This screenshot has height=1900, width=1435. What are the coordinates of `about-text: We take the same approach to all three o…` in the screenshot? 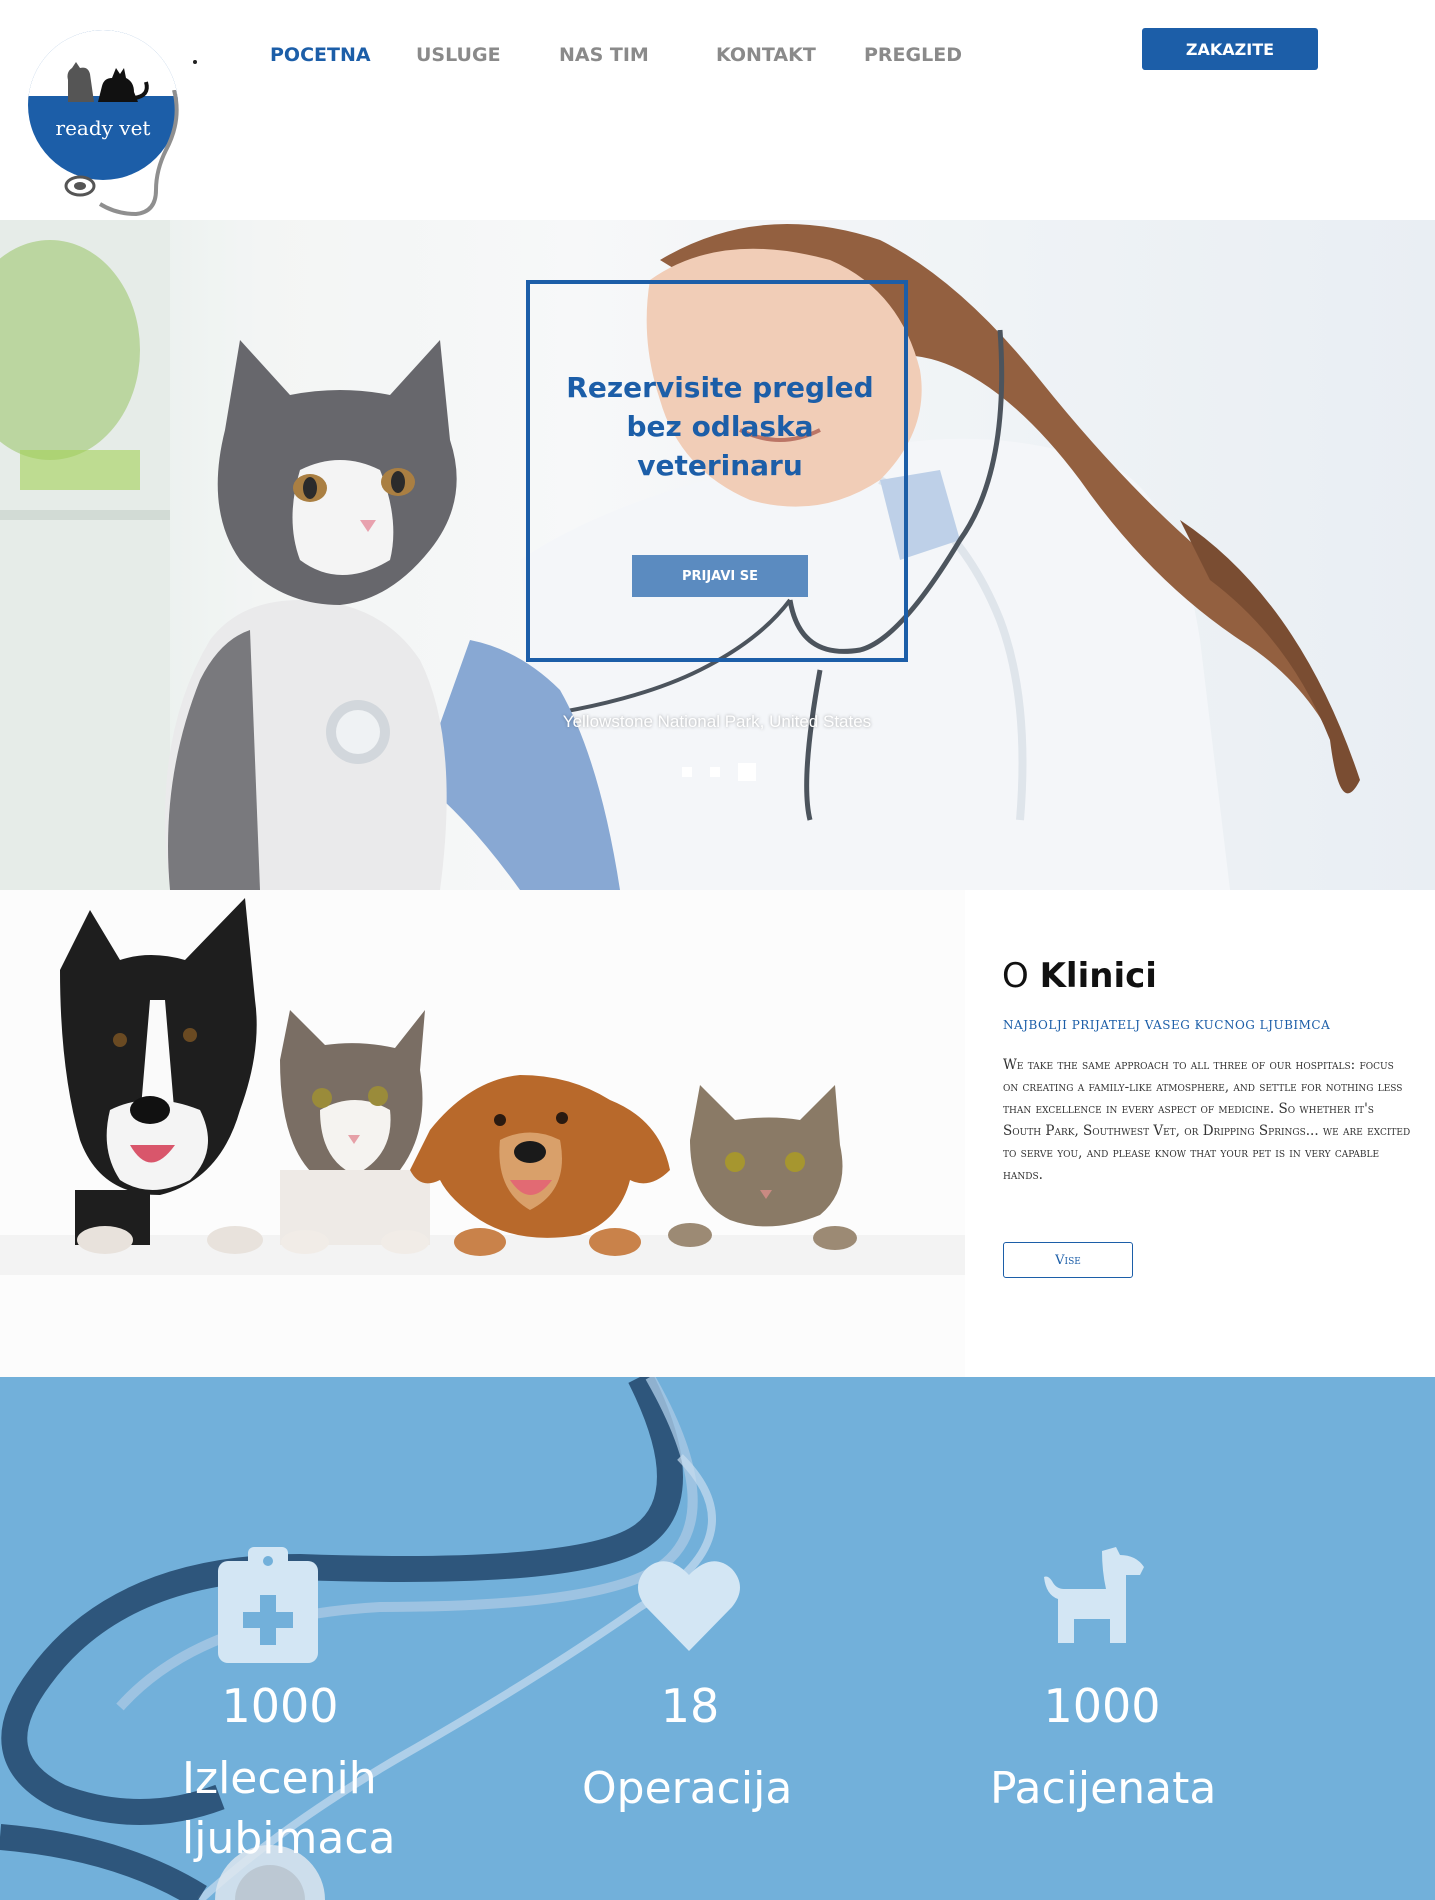 It's located at (1207, 1120).